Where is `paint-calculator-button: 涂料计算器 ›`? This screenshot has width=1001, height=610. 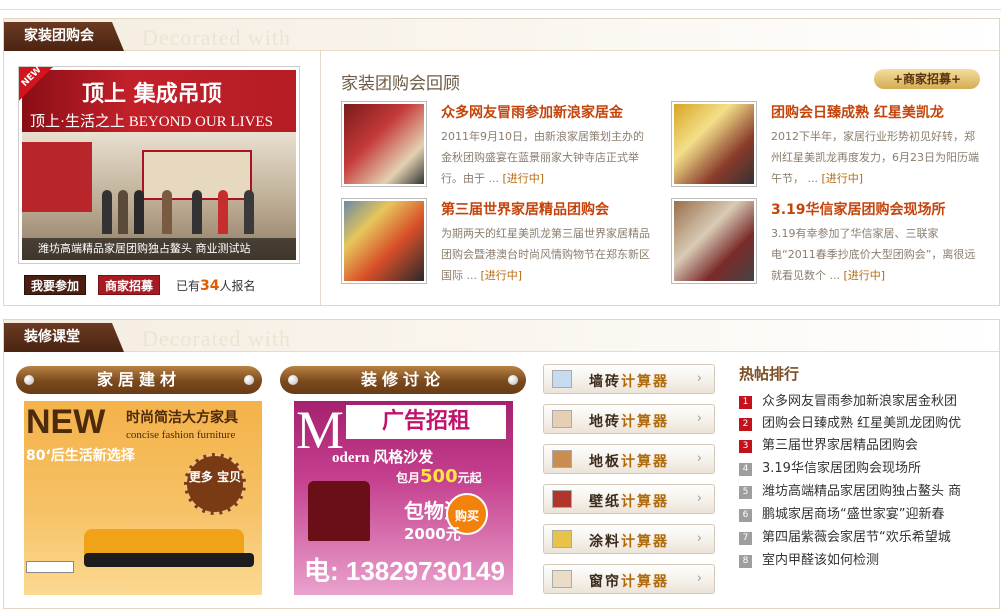 paint-calculator-button: 涂料计算器 › is located at coordinates (629, 539).